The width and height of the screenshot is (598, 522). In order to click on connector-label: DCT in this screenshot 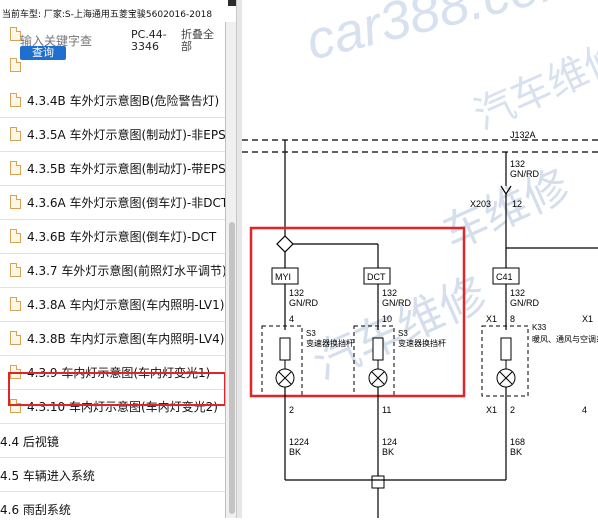, I will do `click(376, 277)`.